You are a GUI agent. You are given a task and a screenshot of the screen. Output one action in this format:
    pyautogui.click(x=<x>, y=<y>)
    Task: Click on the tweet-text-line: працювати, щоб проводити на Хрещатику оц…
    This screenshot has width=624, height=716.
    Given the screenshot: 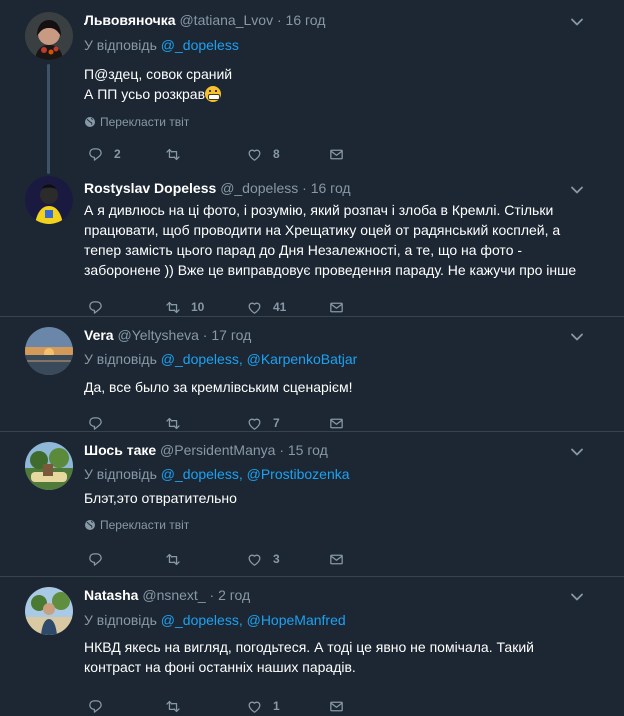 What is the action you would take?
    pyautogui.click(x=322, y=230)
    